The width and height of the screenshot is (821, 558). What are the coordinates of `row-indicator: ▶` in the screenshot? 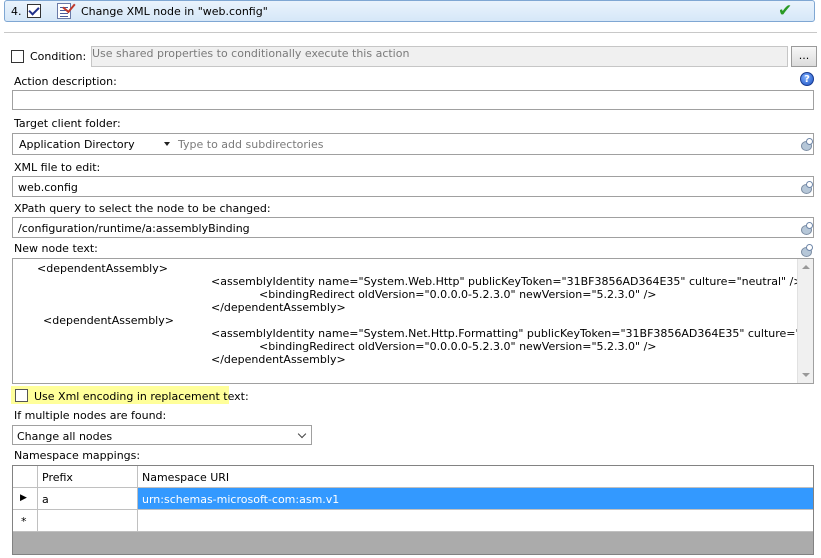 It's located at (25, 499).